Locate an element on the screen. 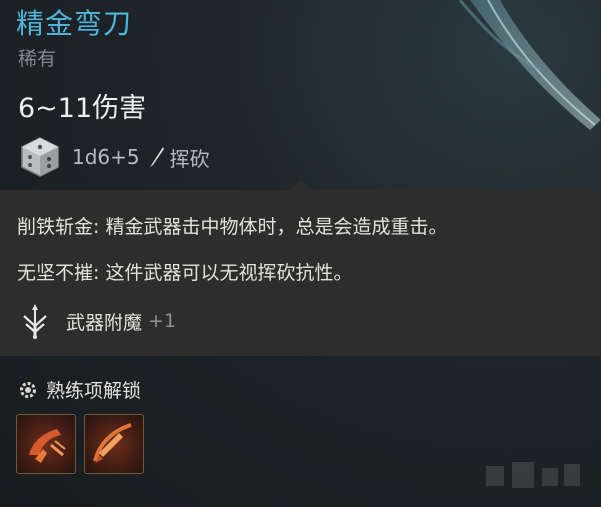  item-rarity: 稀有 is located at coordinates (37, 59).